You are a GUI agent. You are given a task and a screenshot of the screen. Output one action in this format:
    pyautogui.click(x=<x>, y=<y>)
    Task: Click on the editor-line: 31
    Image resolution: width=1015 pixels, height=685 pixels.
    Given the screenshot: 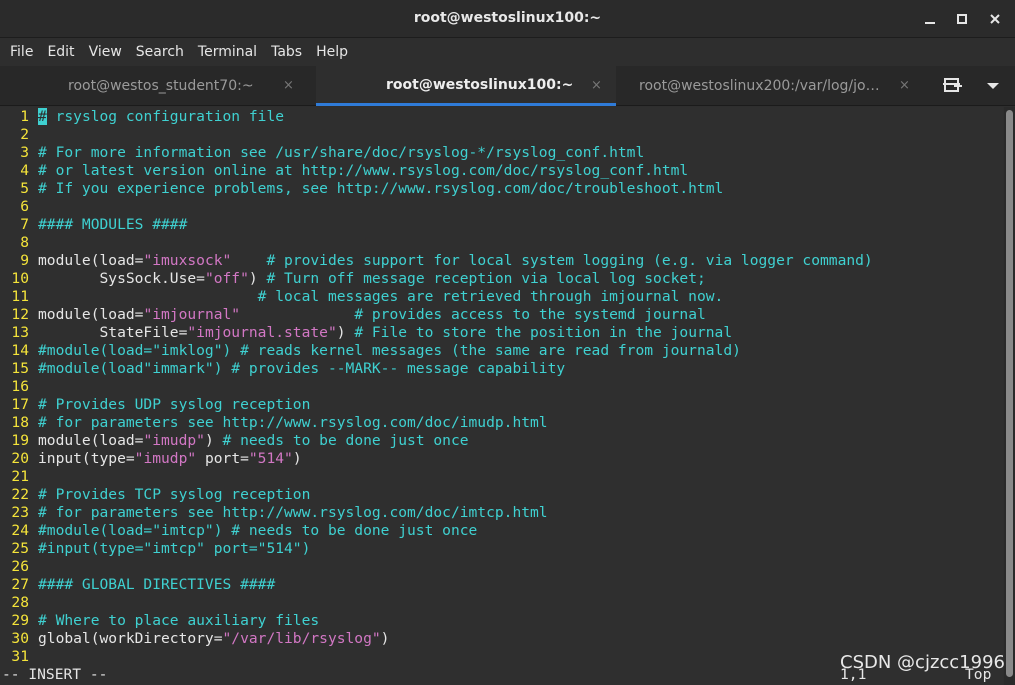 What is the action you would take?
    pyautogui.click(x=19, y=657)
    